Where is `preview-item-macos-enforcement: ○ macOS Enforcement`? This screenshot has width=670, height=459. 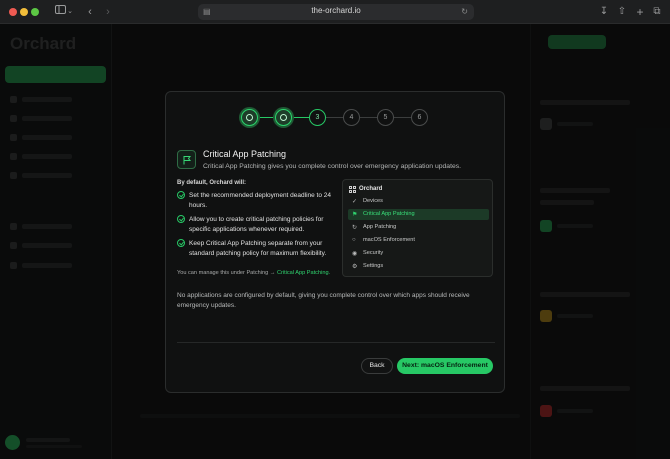
preview-item-macos-enforcement: ○ macOS Enforcement is located at coordinates (383, 240).